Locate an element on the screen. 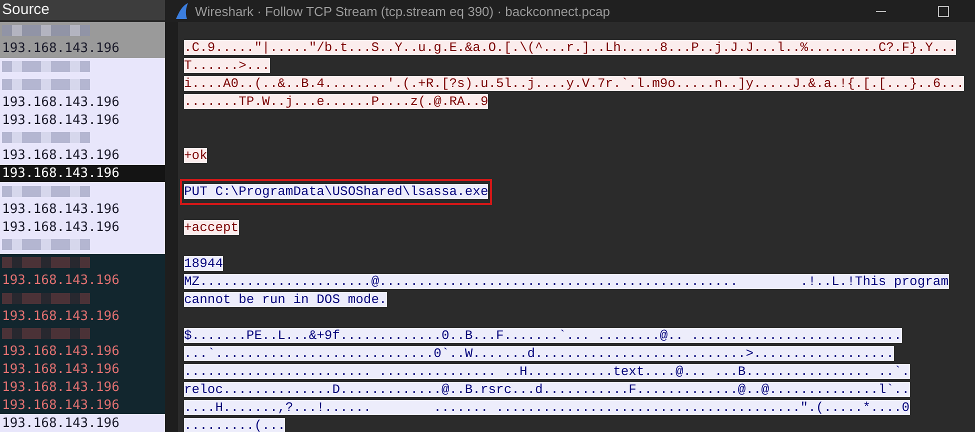 The width and height of the screenshot is (975, 432). column-header: Source is located at coordinates (82, 11).